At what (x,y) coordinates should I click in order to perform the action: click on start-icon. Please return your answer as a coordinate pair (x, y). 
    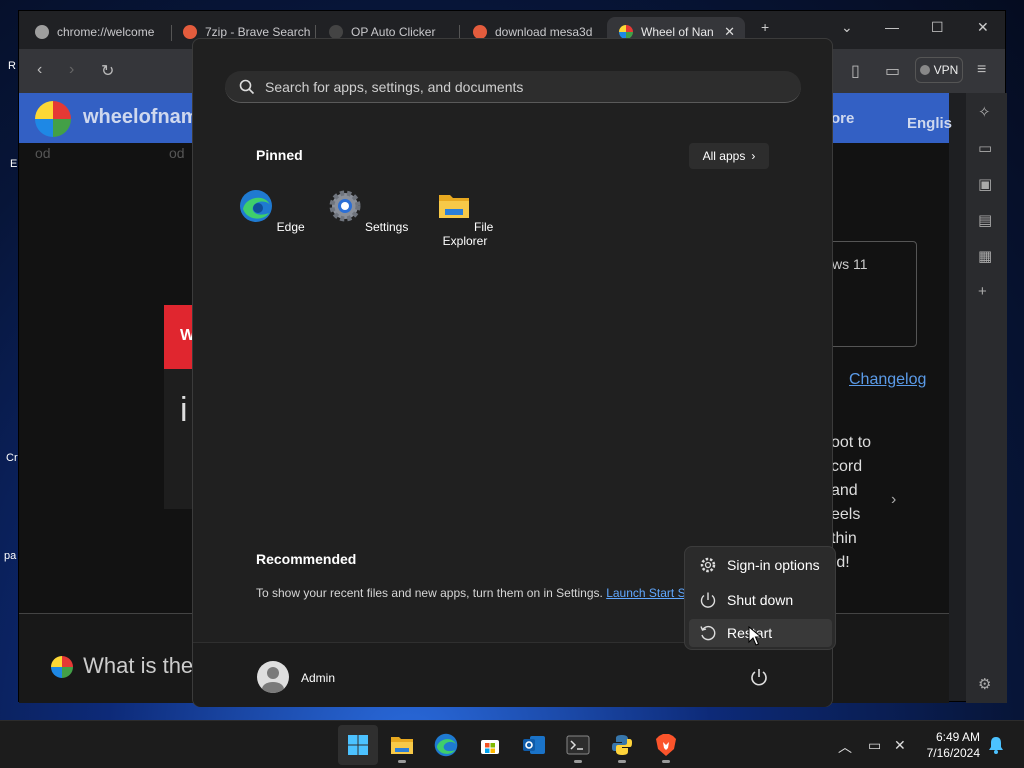
    Looking at the image, I should click on (358, 745).